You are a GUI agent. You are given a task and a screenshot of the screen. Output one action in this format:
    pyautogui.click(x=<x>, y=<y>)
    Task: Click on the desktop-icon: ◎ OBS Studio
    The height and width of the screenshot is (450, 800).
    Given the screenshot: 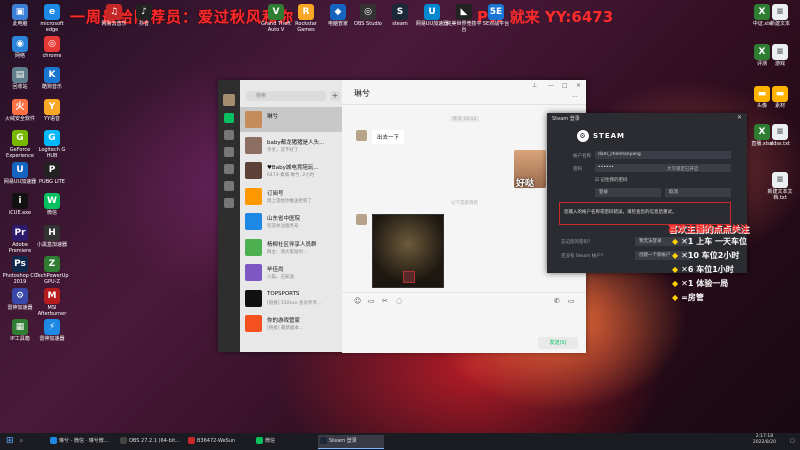 What is the action you would take?
    pyautogui.click(x=368, y=15)
    